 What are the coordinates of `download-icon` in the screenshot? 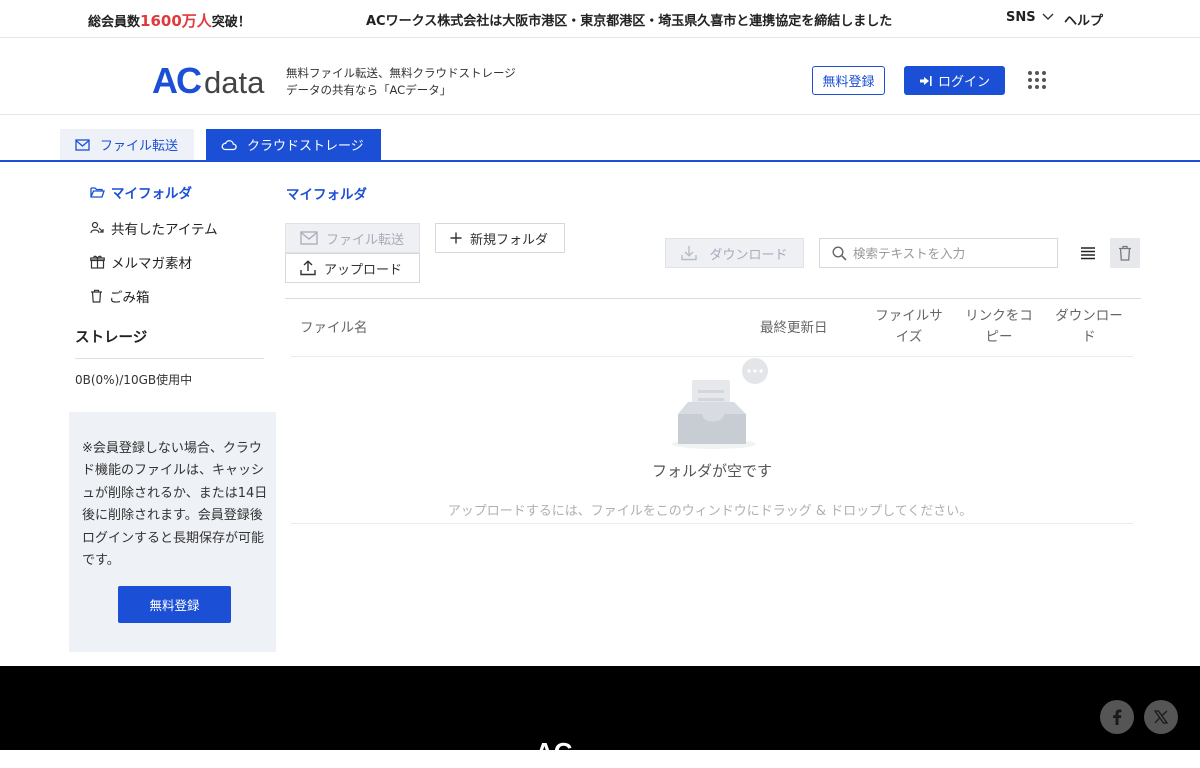 It's located at (689, 253).